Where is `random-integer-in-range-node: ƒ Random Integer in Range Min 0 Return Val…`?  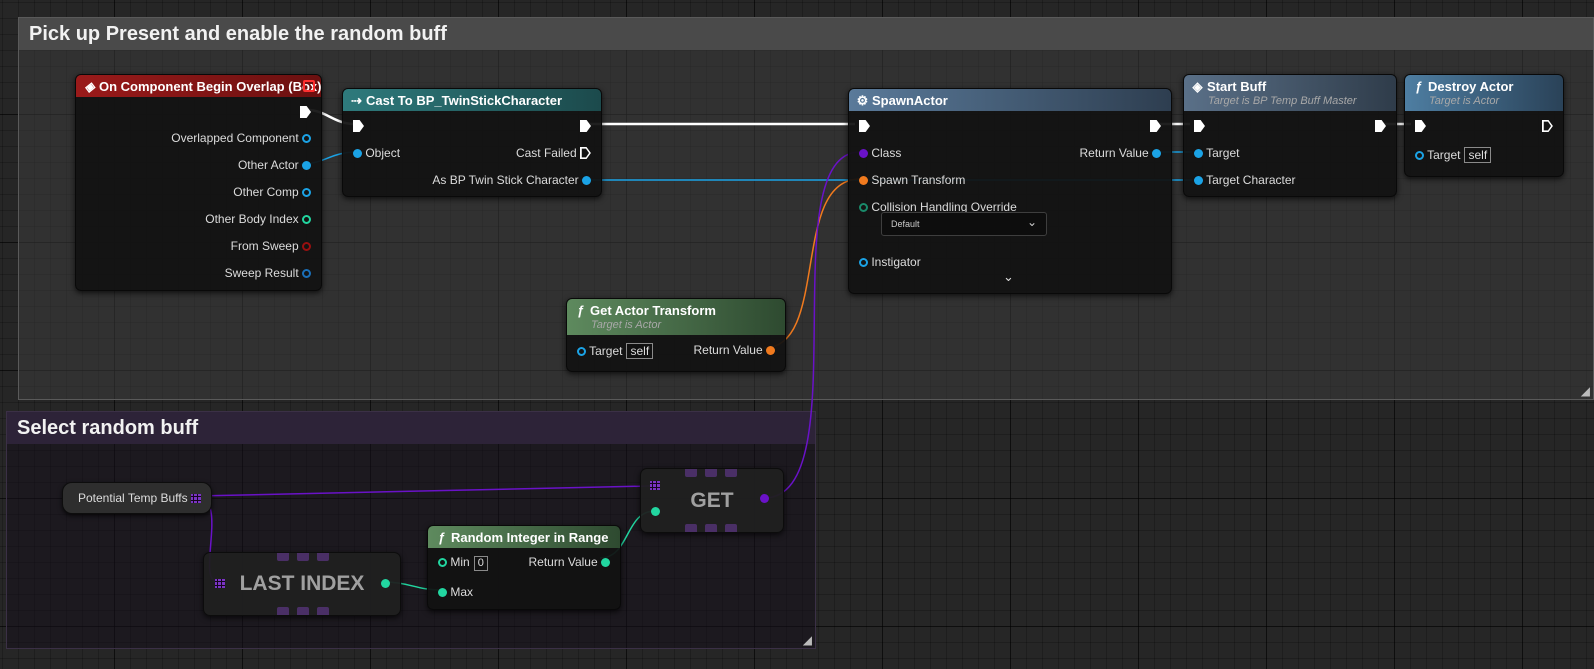
random-integer-in-range-node: ƒ Random Integer in Range Min 0 Return Val… is located at coordinates (524, 567).